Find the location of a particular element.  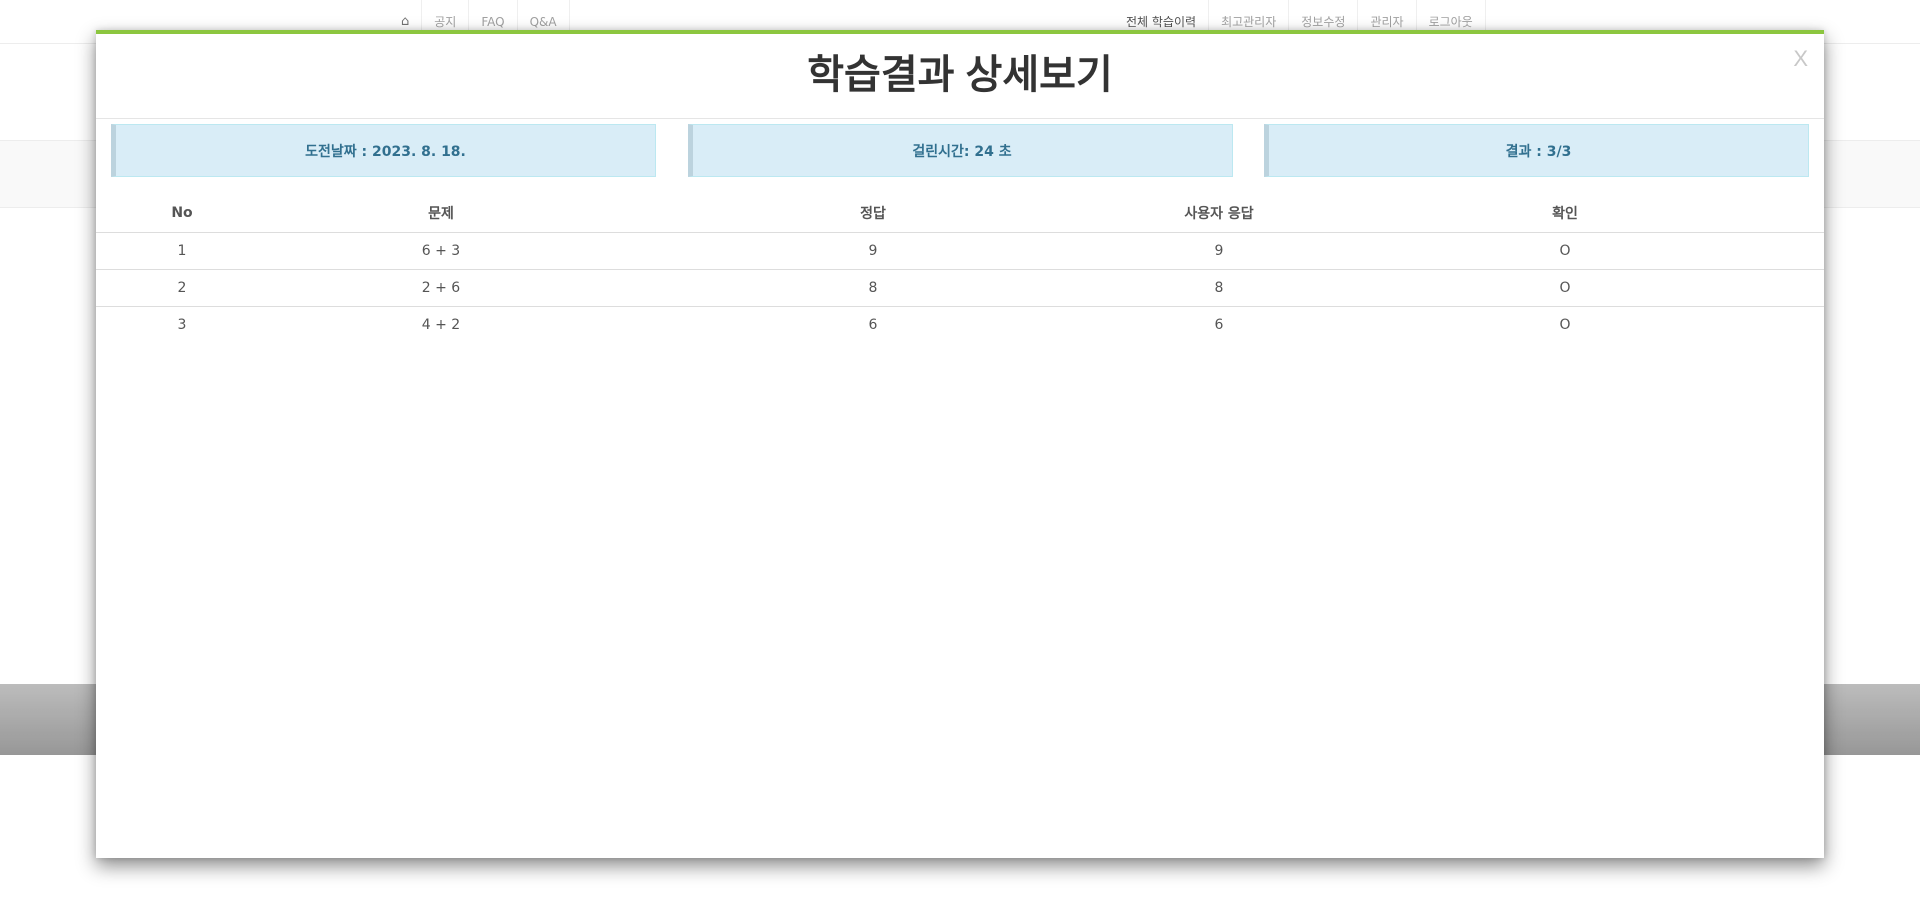

table-row: 1 6 + 3 9 9 O is located at coordinates (960, 251).